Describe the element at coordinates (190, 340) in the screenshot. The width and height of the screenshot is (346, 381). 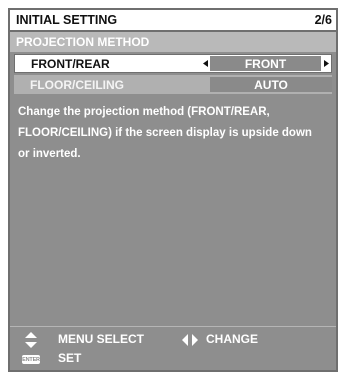
I see `left-right-arrows-icon` at that location.